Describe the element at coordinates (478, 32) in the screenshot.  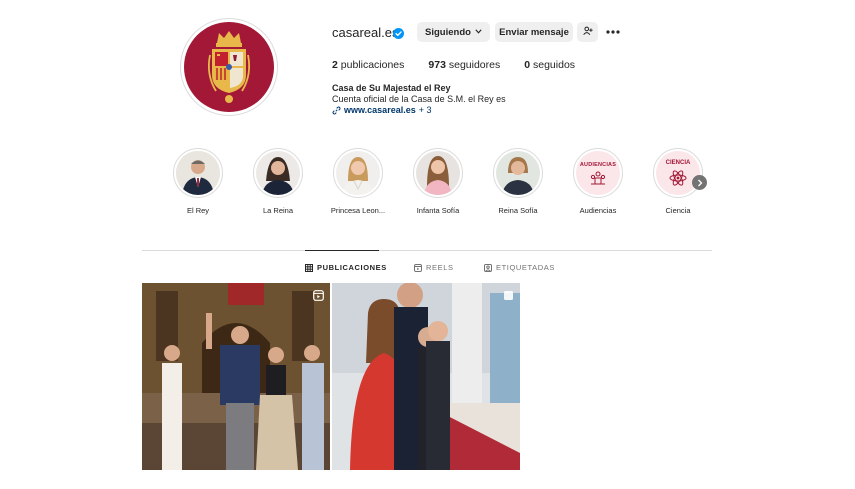
I see `chevron-down-icon` at that location.